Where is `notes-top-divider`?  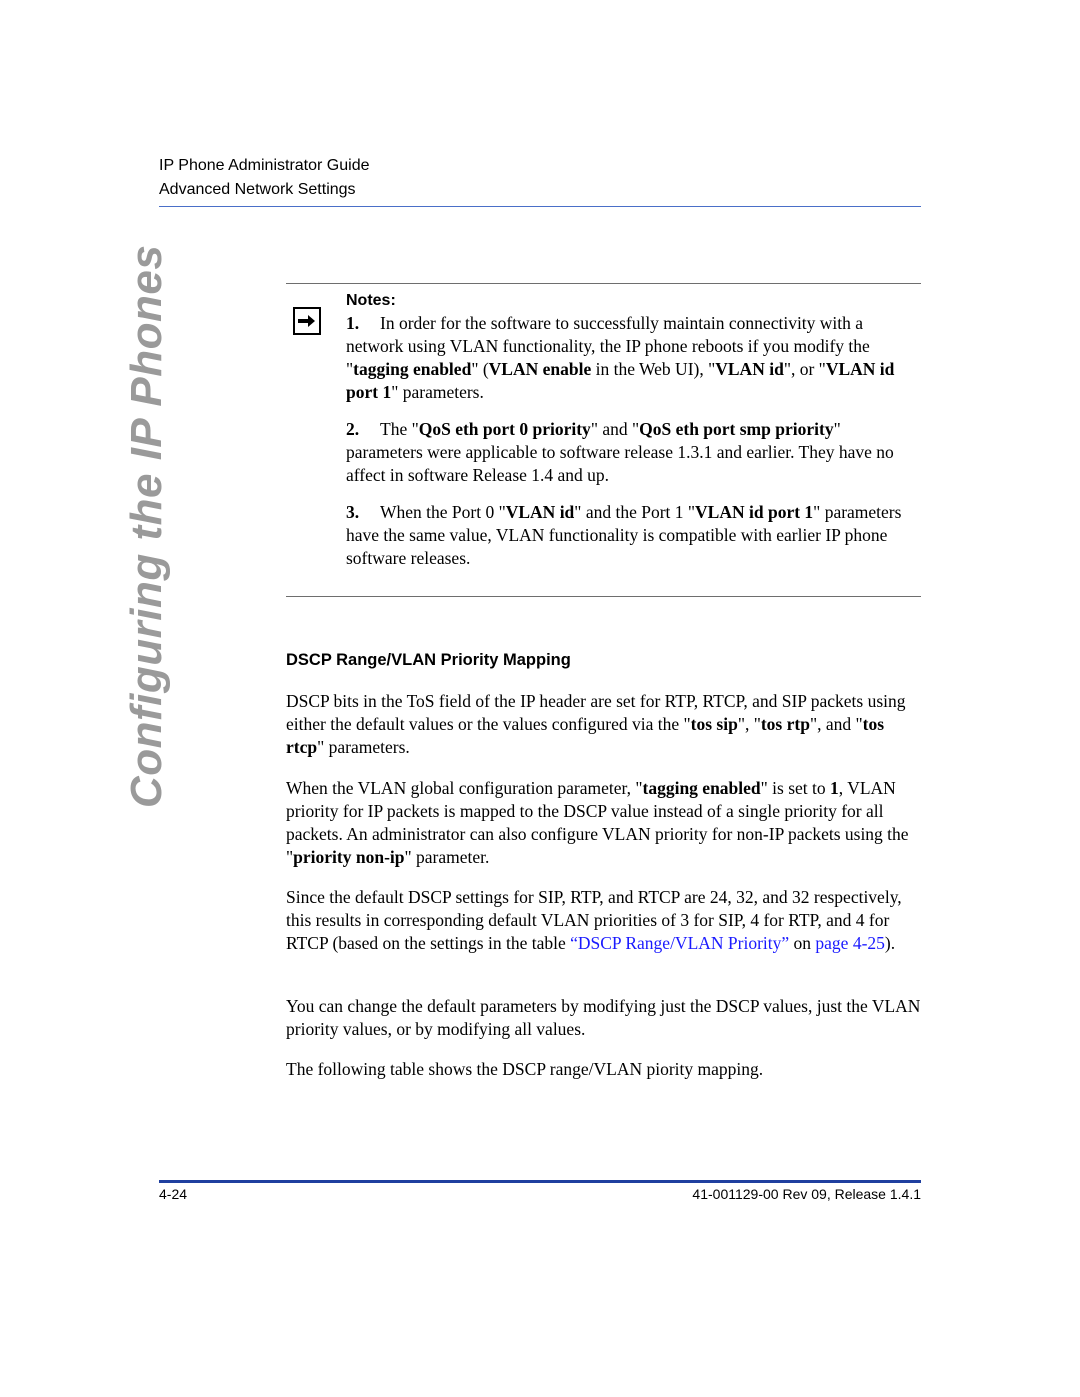 notes-top-divider is located at coordinates (603, 283).